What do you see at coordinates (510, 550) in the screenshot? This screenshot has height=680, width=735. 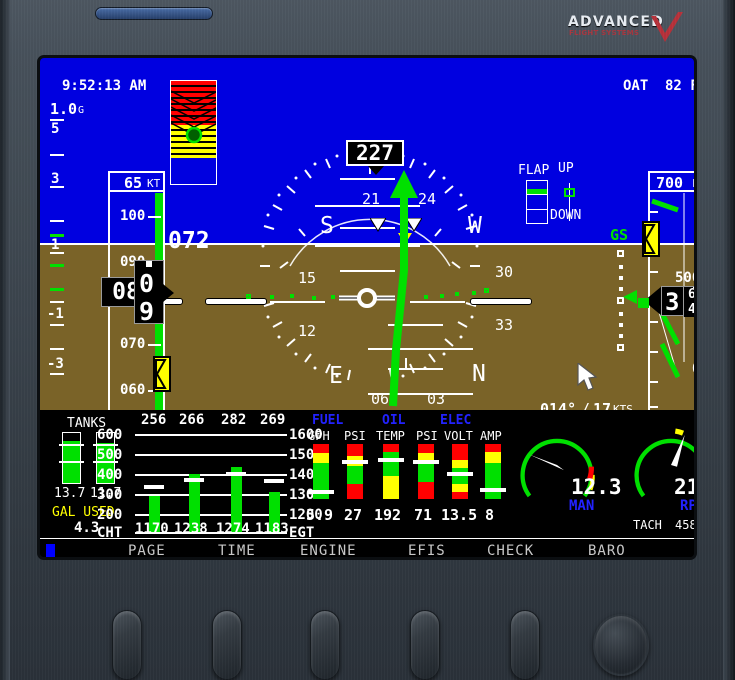 I see `menu-item-check: CHECK` at bounding box center [510, 550].